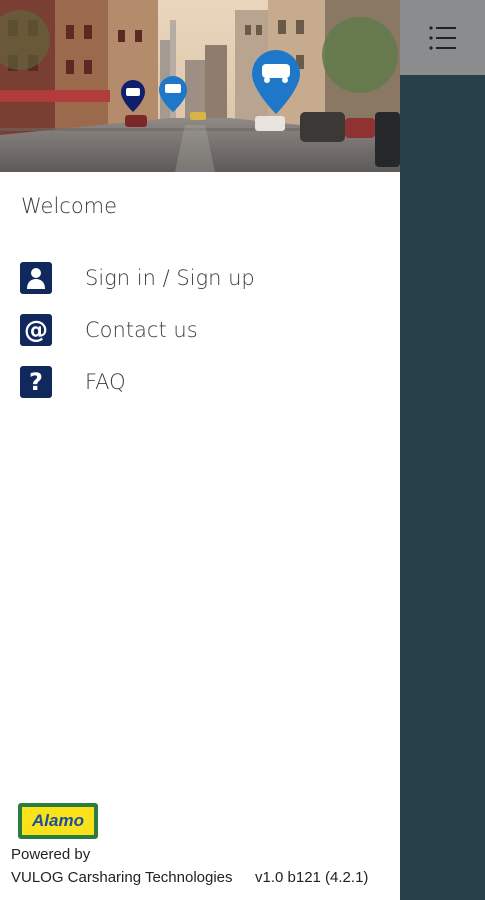  I want to click on at-sign-icon: @, so click(36, 330).